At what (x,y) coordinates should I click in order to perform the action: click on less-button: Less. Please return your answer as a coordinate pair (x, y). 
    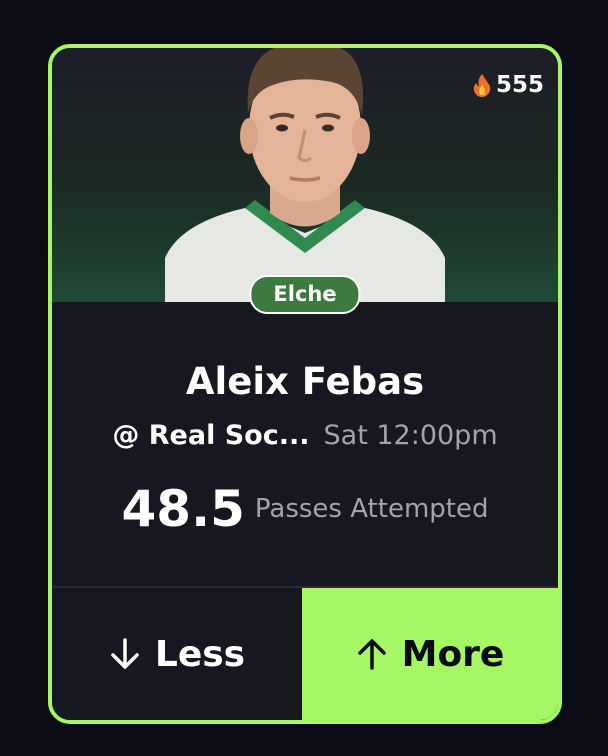
    Looking at the image, I should click on (177, 654).